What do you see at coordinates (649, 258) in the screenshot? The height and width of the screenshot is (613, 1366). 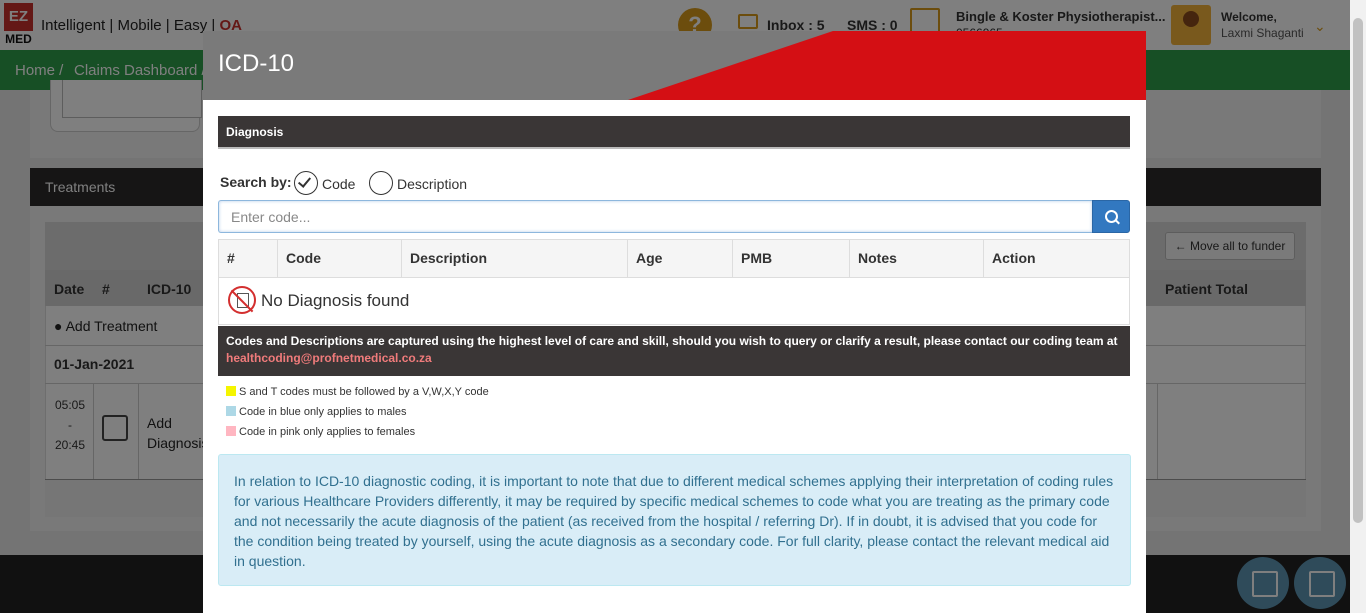 I see `col-age: Age` at bounding box center [649, 258].